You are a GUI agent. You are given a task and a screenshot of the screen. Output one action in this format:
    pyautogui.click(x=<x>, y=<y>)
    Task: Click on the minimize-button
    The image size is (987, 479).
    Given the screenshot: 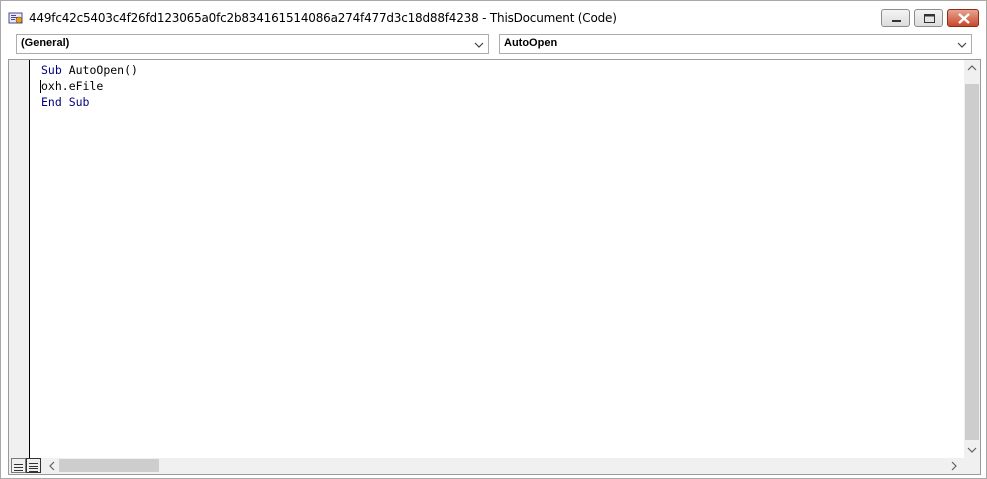 What is the action you would take?
    pyautogui.click(x=895, y=18)
    